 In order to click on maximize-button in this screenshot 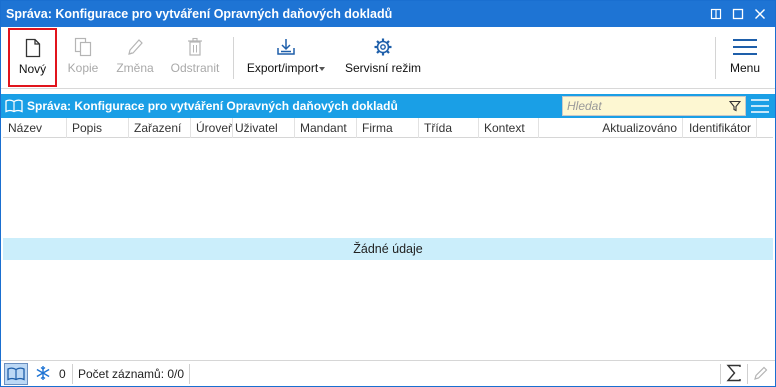, I will do `click(738, 14)`.